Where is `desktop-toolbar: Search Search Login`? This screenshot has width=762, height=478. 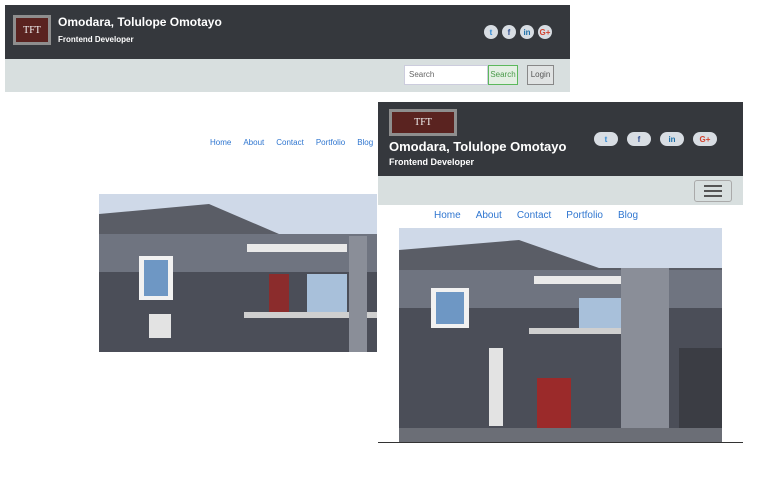
desktop-toolbar: Search Search Login is located at coordinates (287, 75).